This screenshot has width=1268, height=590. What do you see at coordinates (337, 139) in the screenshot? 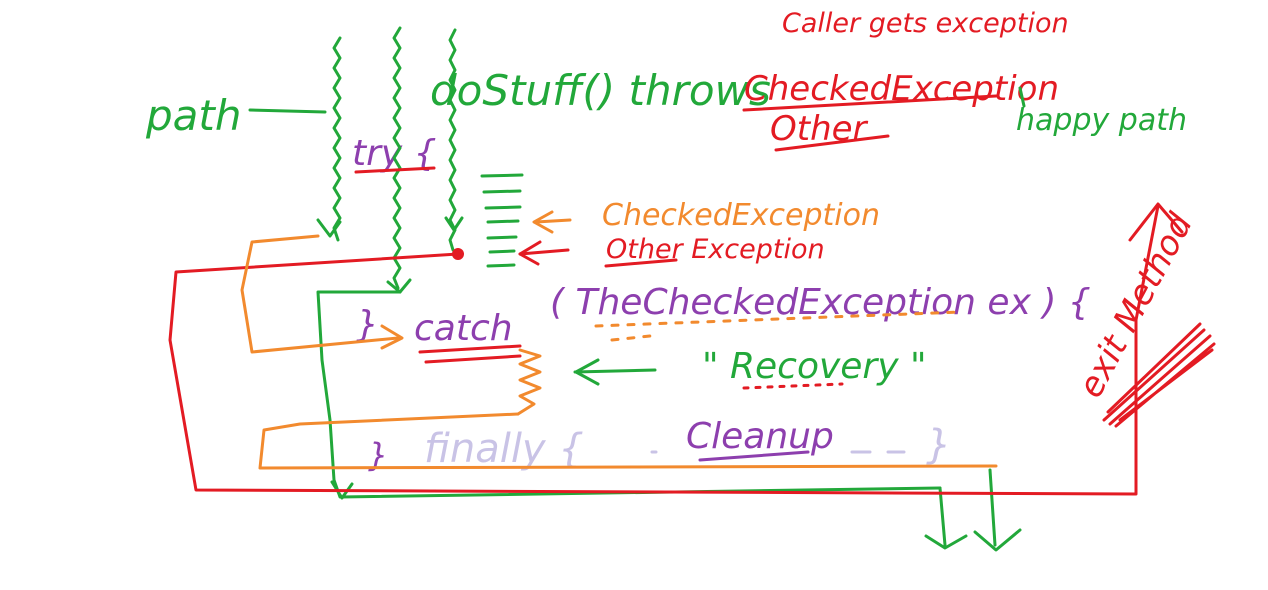
I see `wavy-line-left` at bounding box center [337, 139].